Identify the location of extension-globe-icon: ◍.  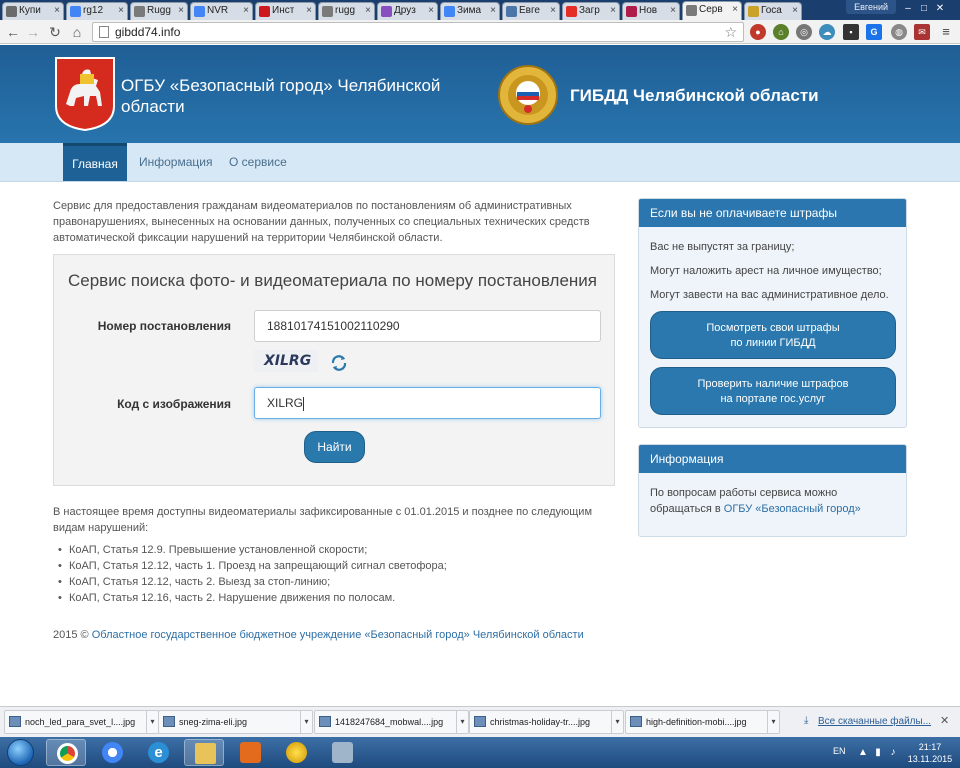
(899, 32).